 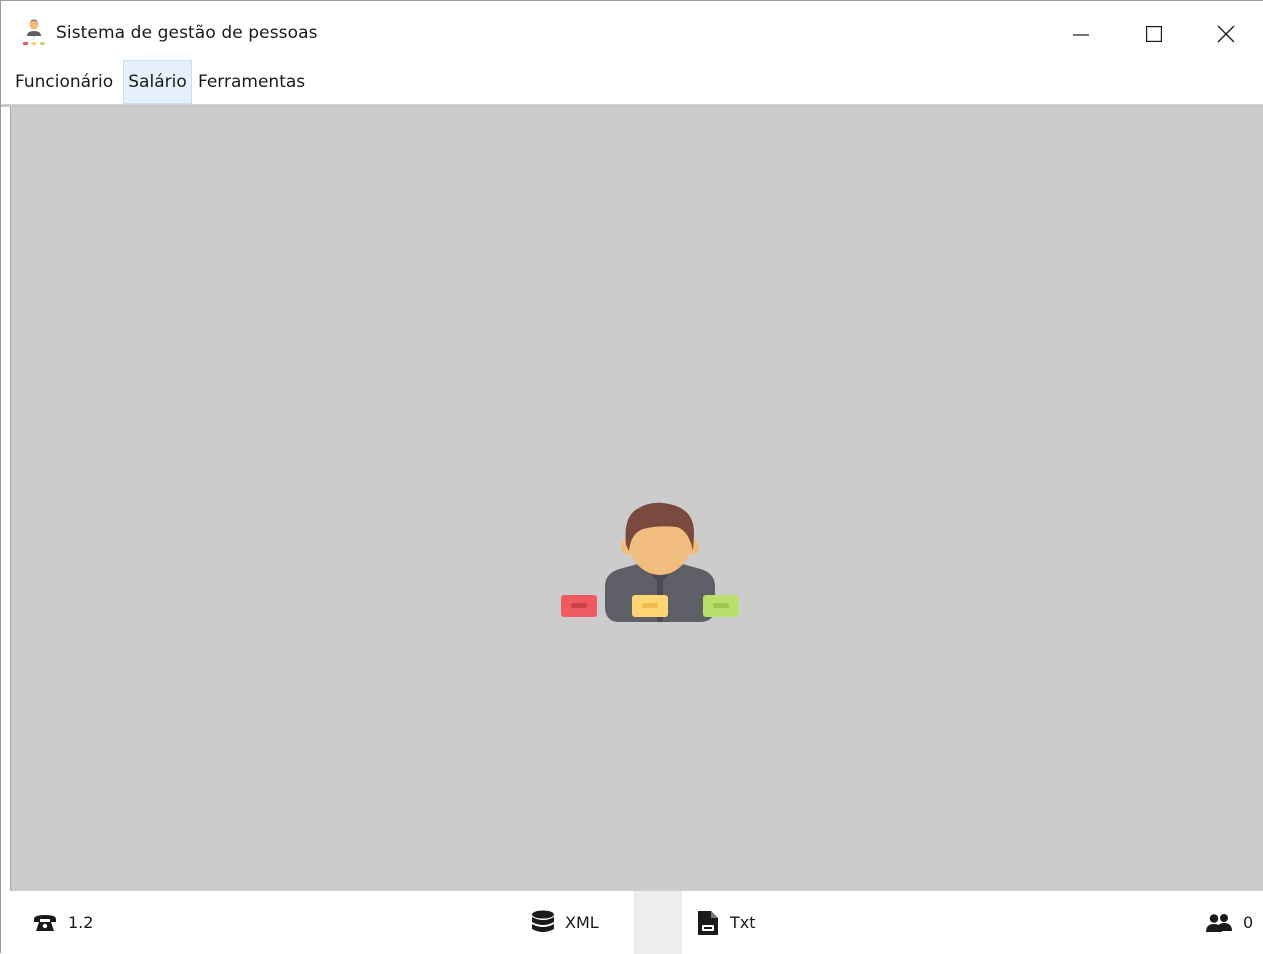 What do you see at coordinates (708, 922) in the screenshot?
I see `document-icon` at bounding box center [708, 922].